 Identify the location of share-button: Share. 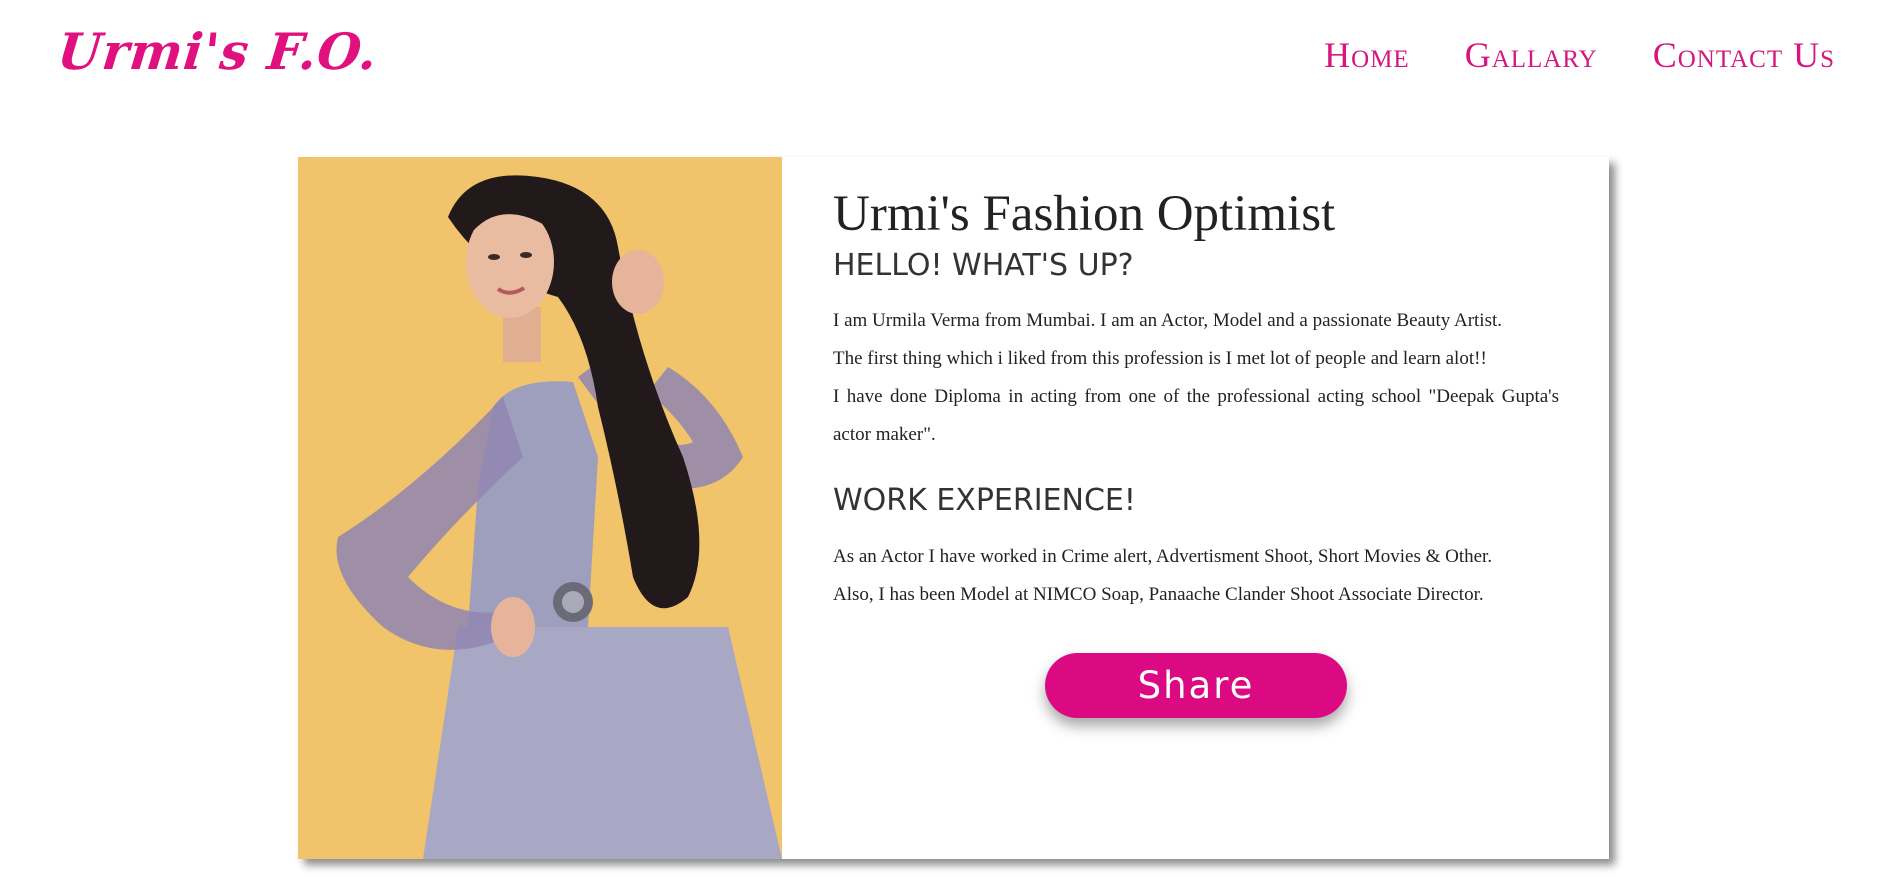
(1196, 685).